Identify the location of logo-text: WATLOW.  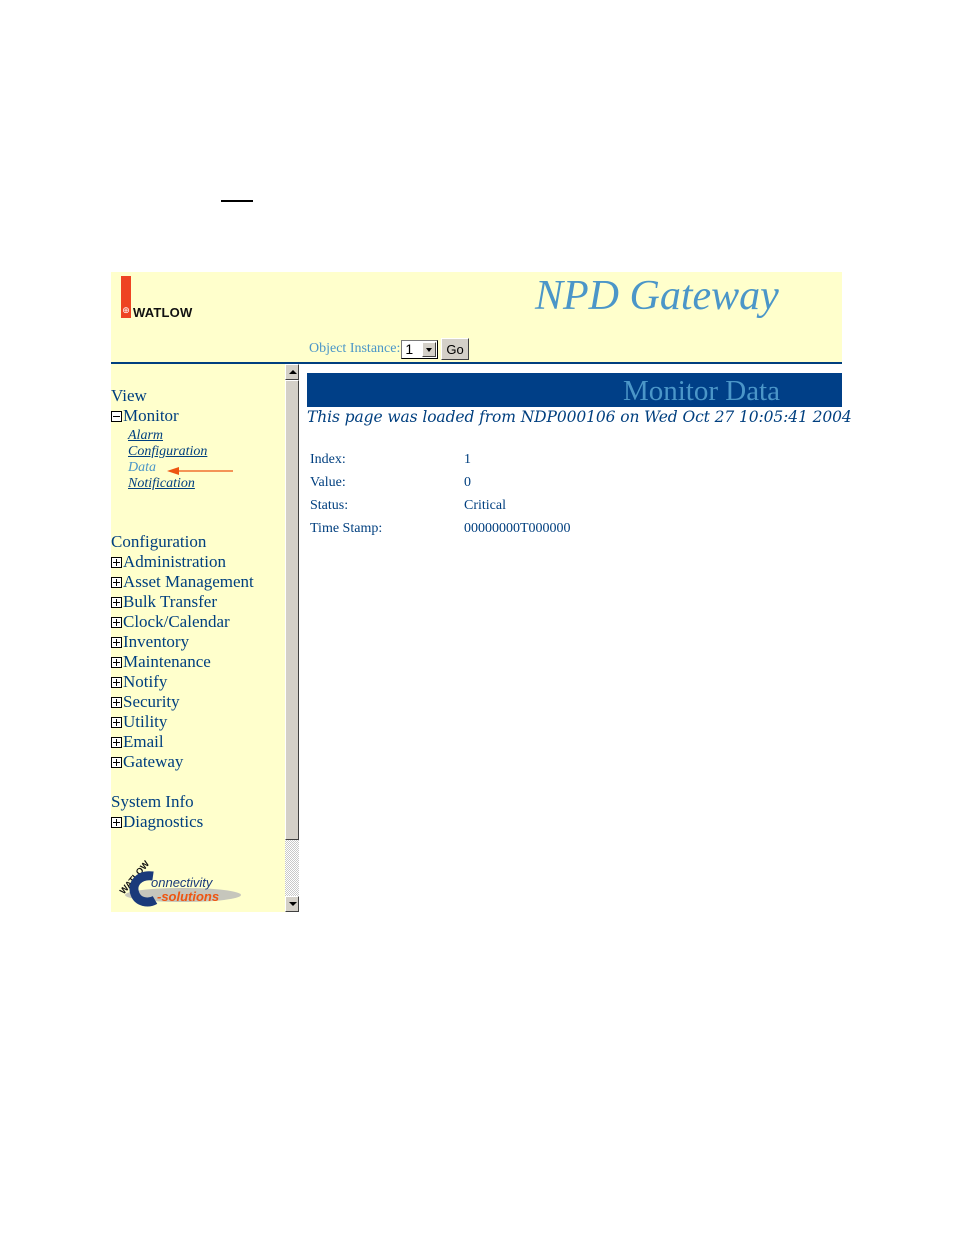
(163, 312).